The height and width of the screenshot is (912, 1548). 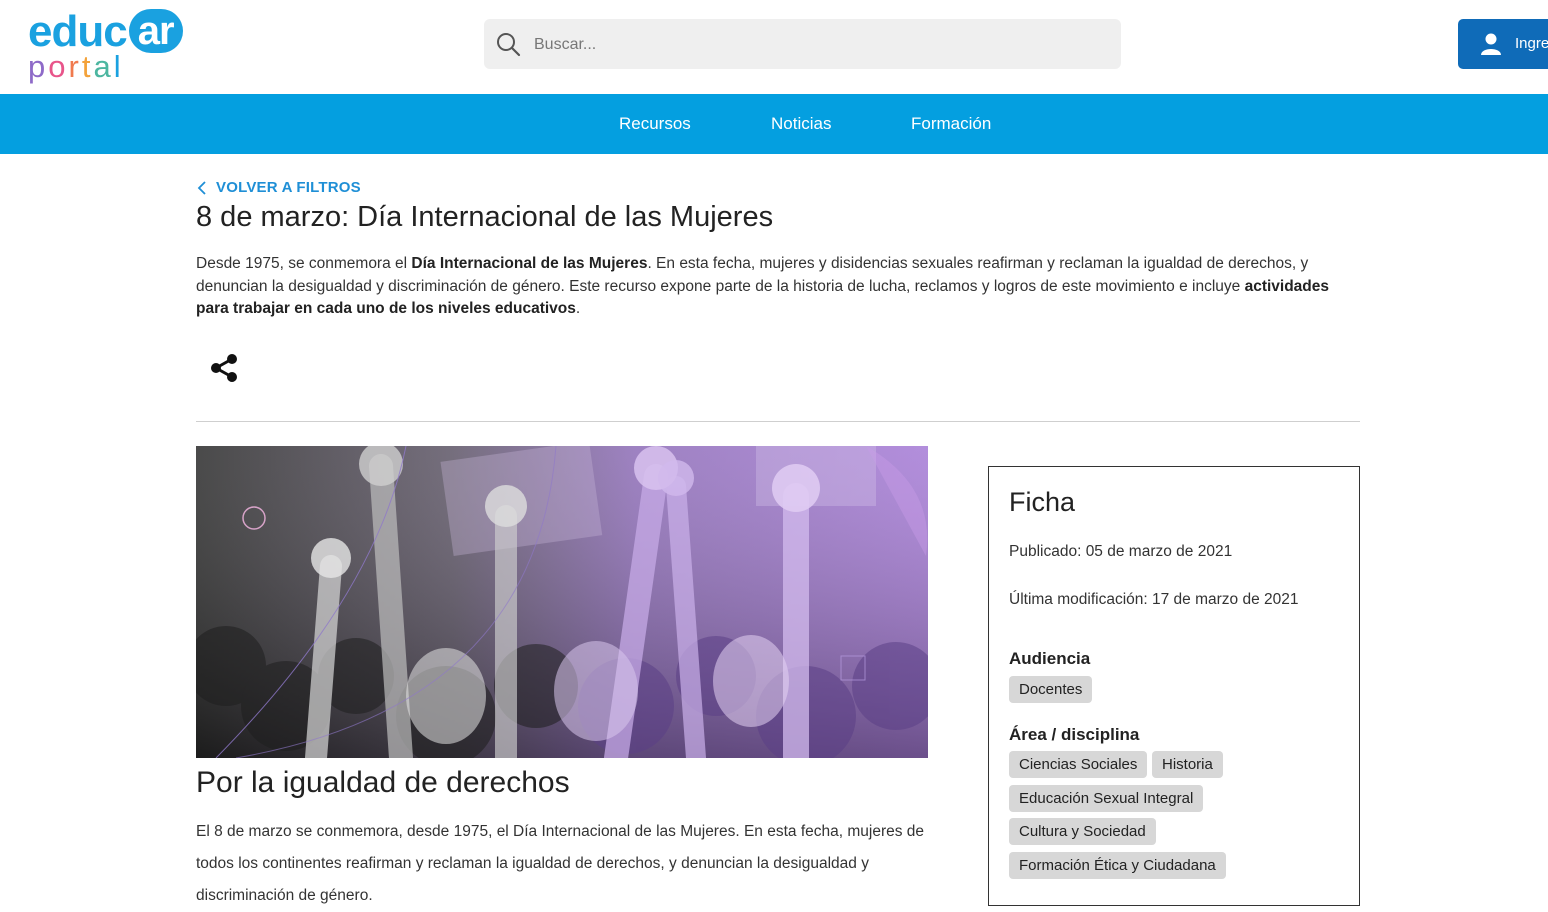 What do you see at coordinates (1187, 764) in the screenshot?
I see `tag-historia: Historia` at bounding box center [1187, 764].